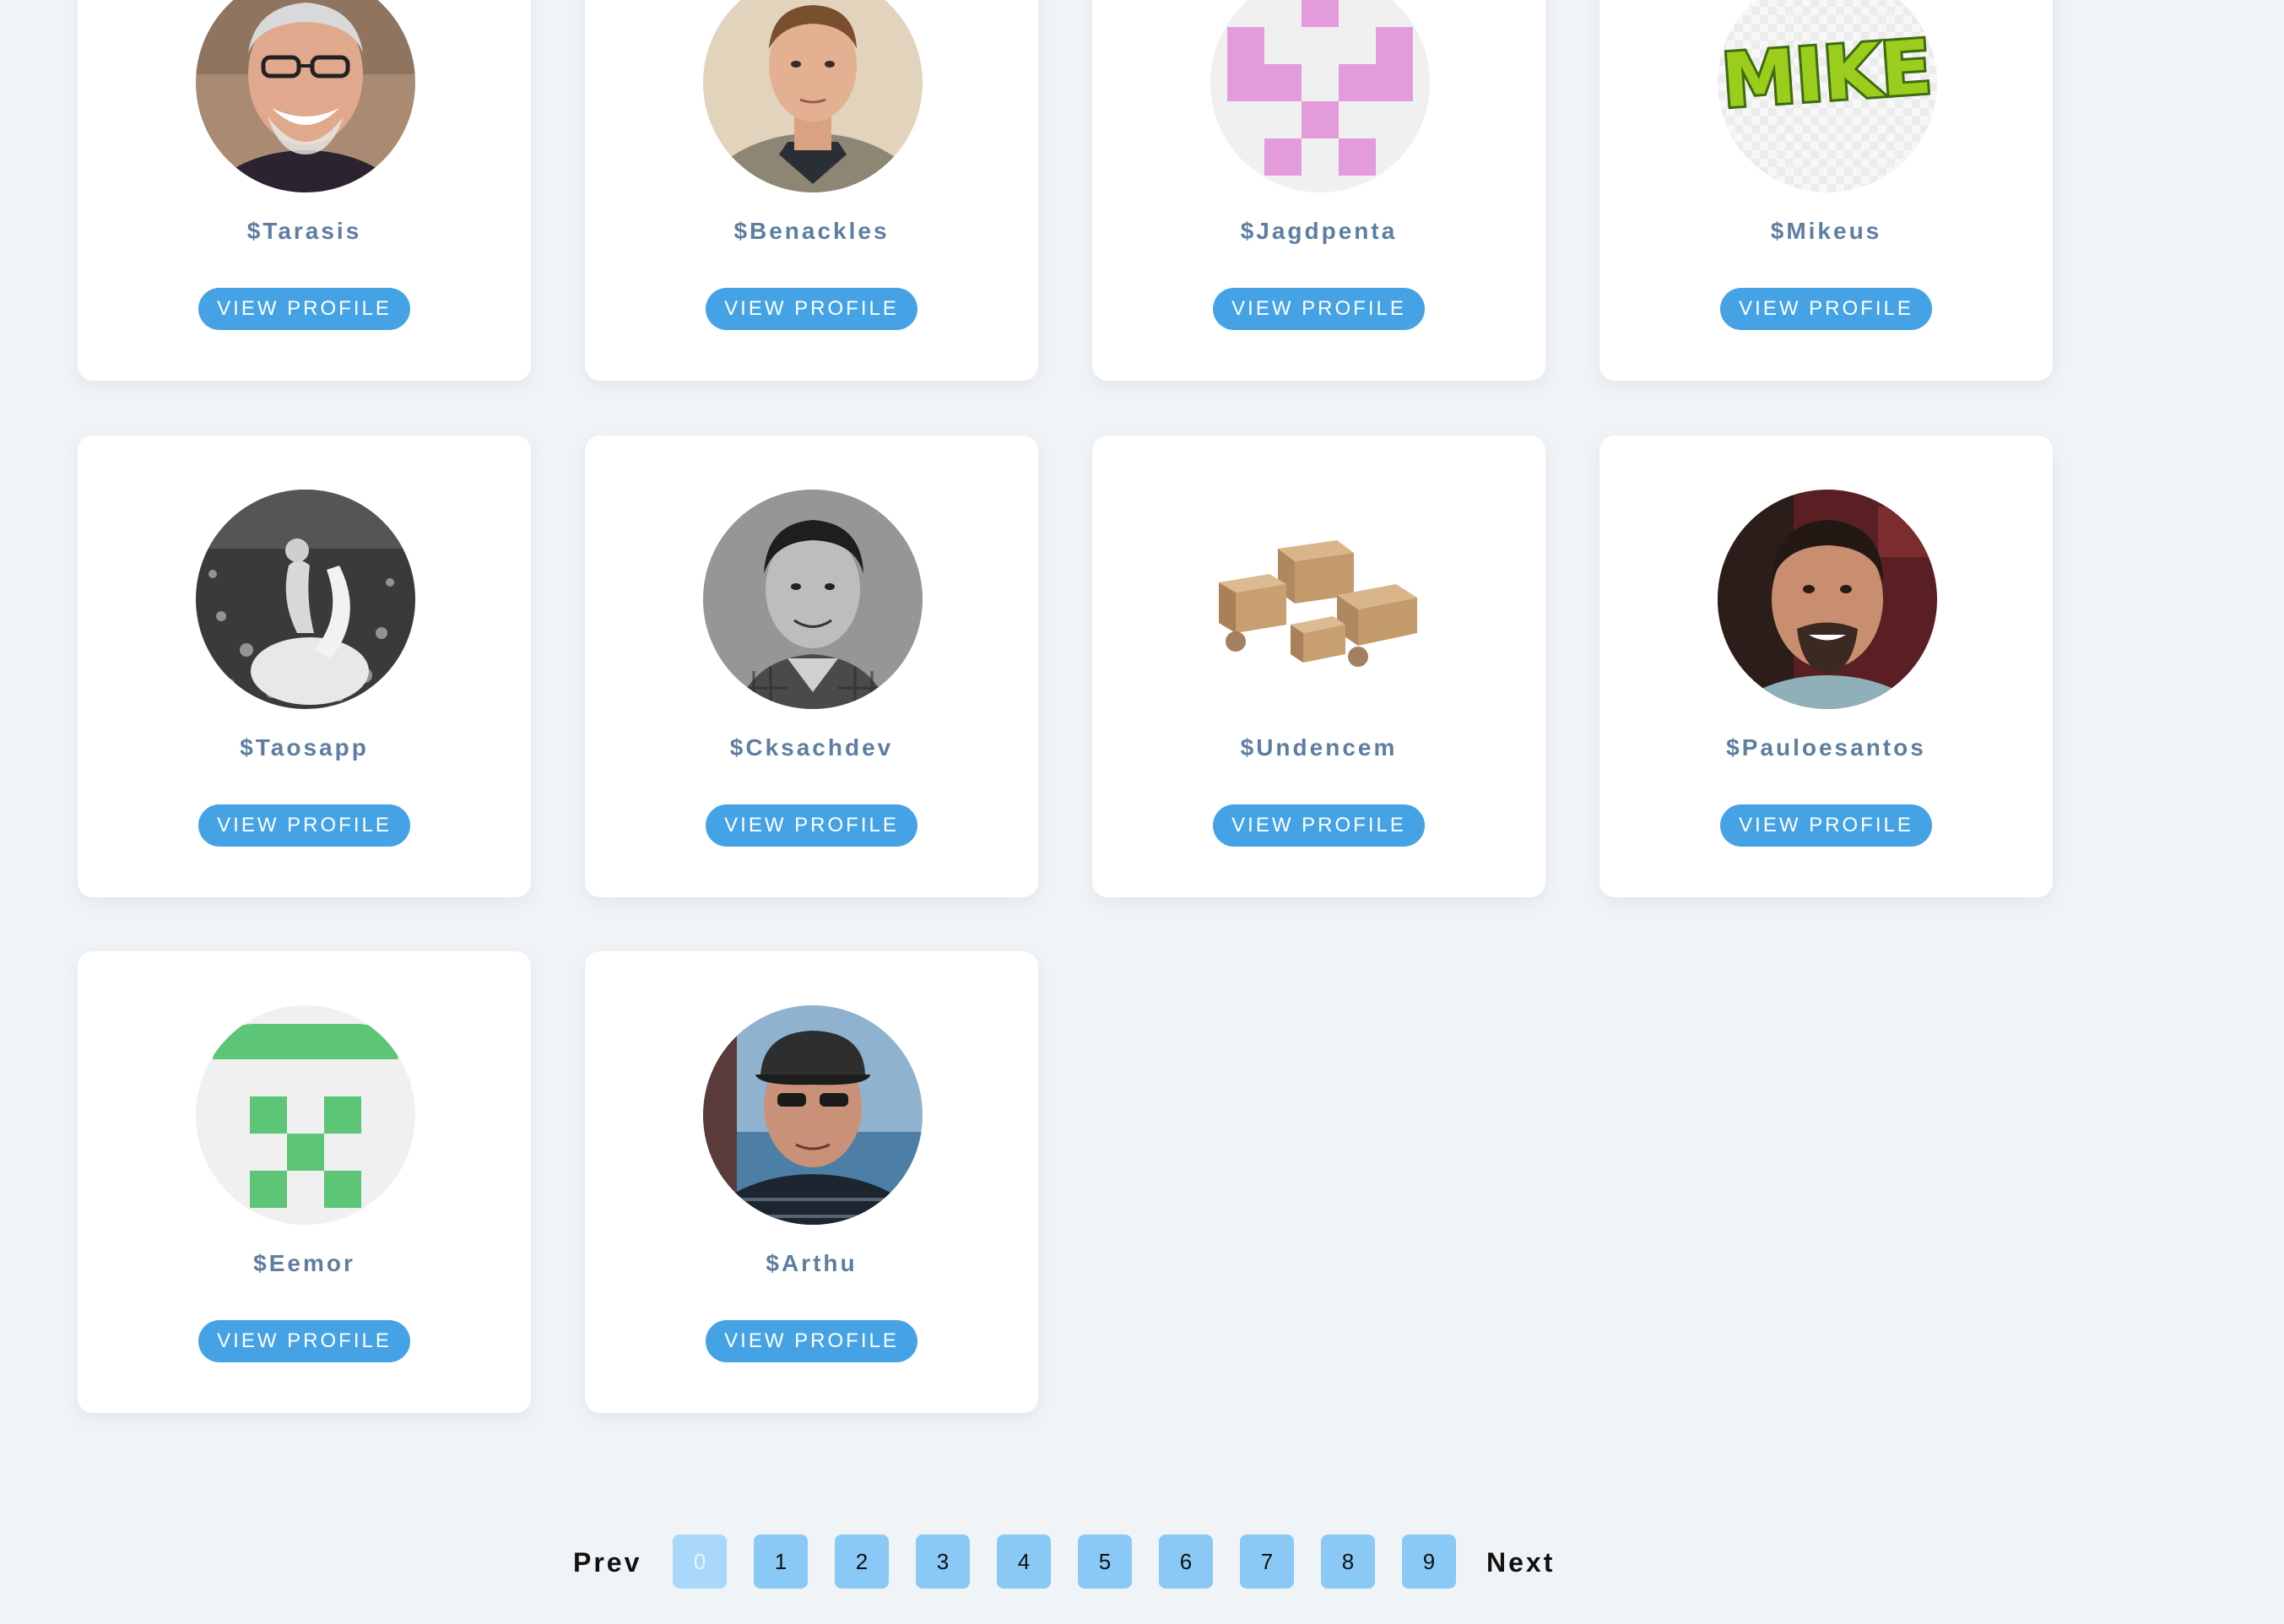 The image size is (2284, 1624). Describe the element at coordinates (304, 231) in the screenshot. I see `profile-handle: $Tarasis` at that location.